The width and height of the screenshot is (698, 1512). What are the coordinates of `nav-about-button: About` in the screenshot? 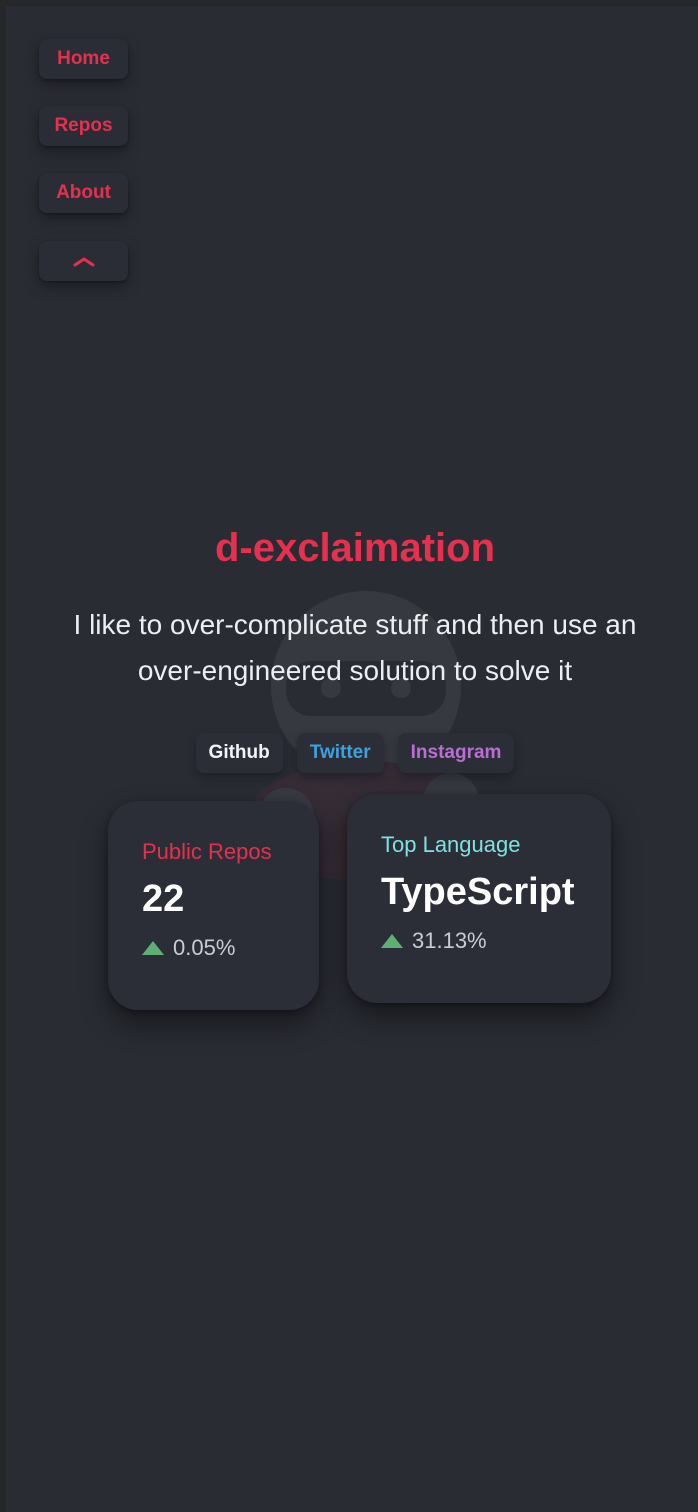 It's located at (83, 193).